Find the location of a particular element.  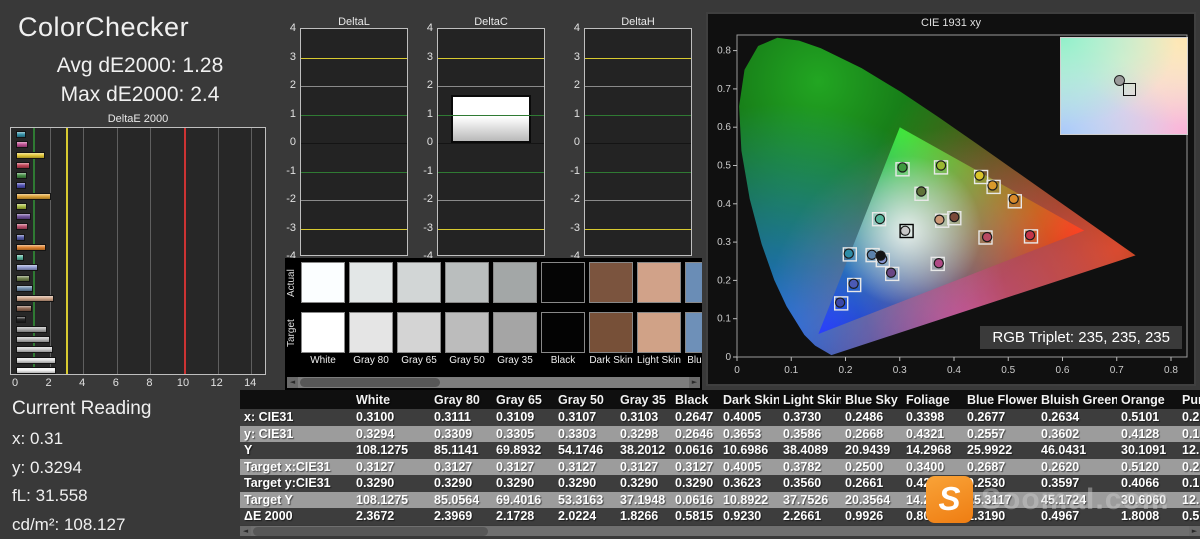

y-tick-label: 0.8 is located at coordinates (724, 51).